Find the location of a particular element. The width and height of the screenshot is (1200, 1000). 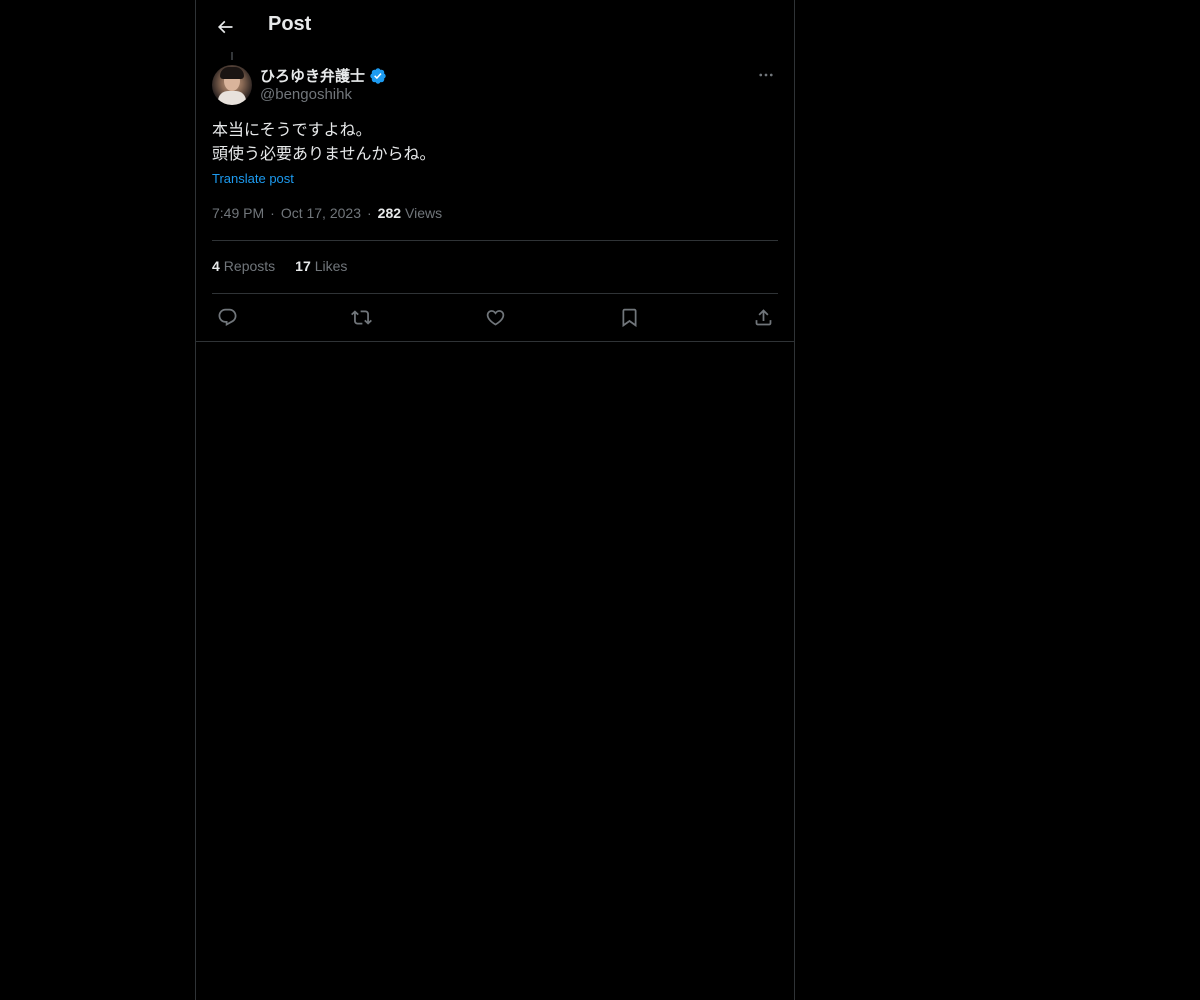

translate-post-link: Translate post is located at coordinates (253, 178).